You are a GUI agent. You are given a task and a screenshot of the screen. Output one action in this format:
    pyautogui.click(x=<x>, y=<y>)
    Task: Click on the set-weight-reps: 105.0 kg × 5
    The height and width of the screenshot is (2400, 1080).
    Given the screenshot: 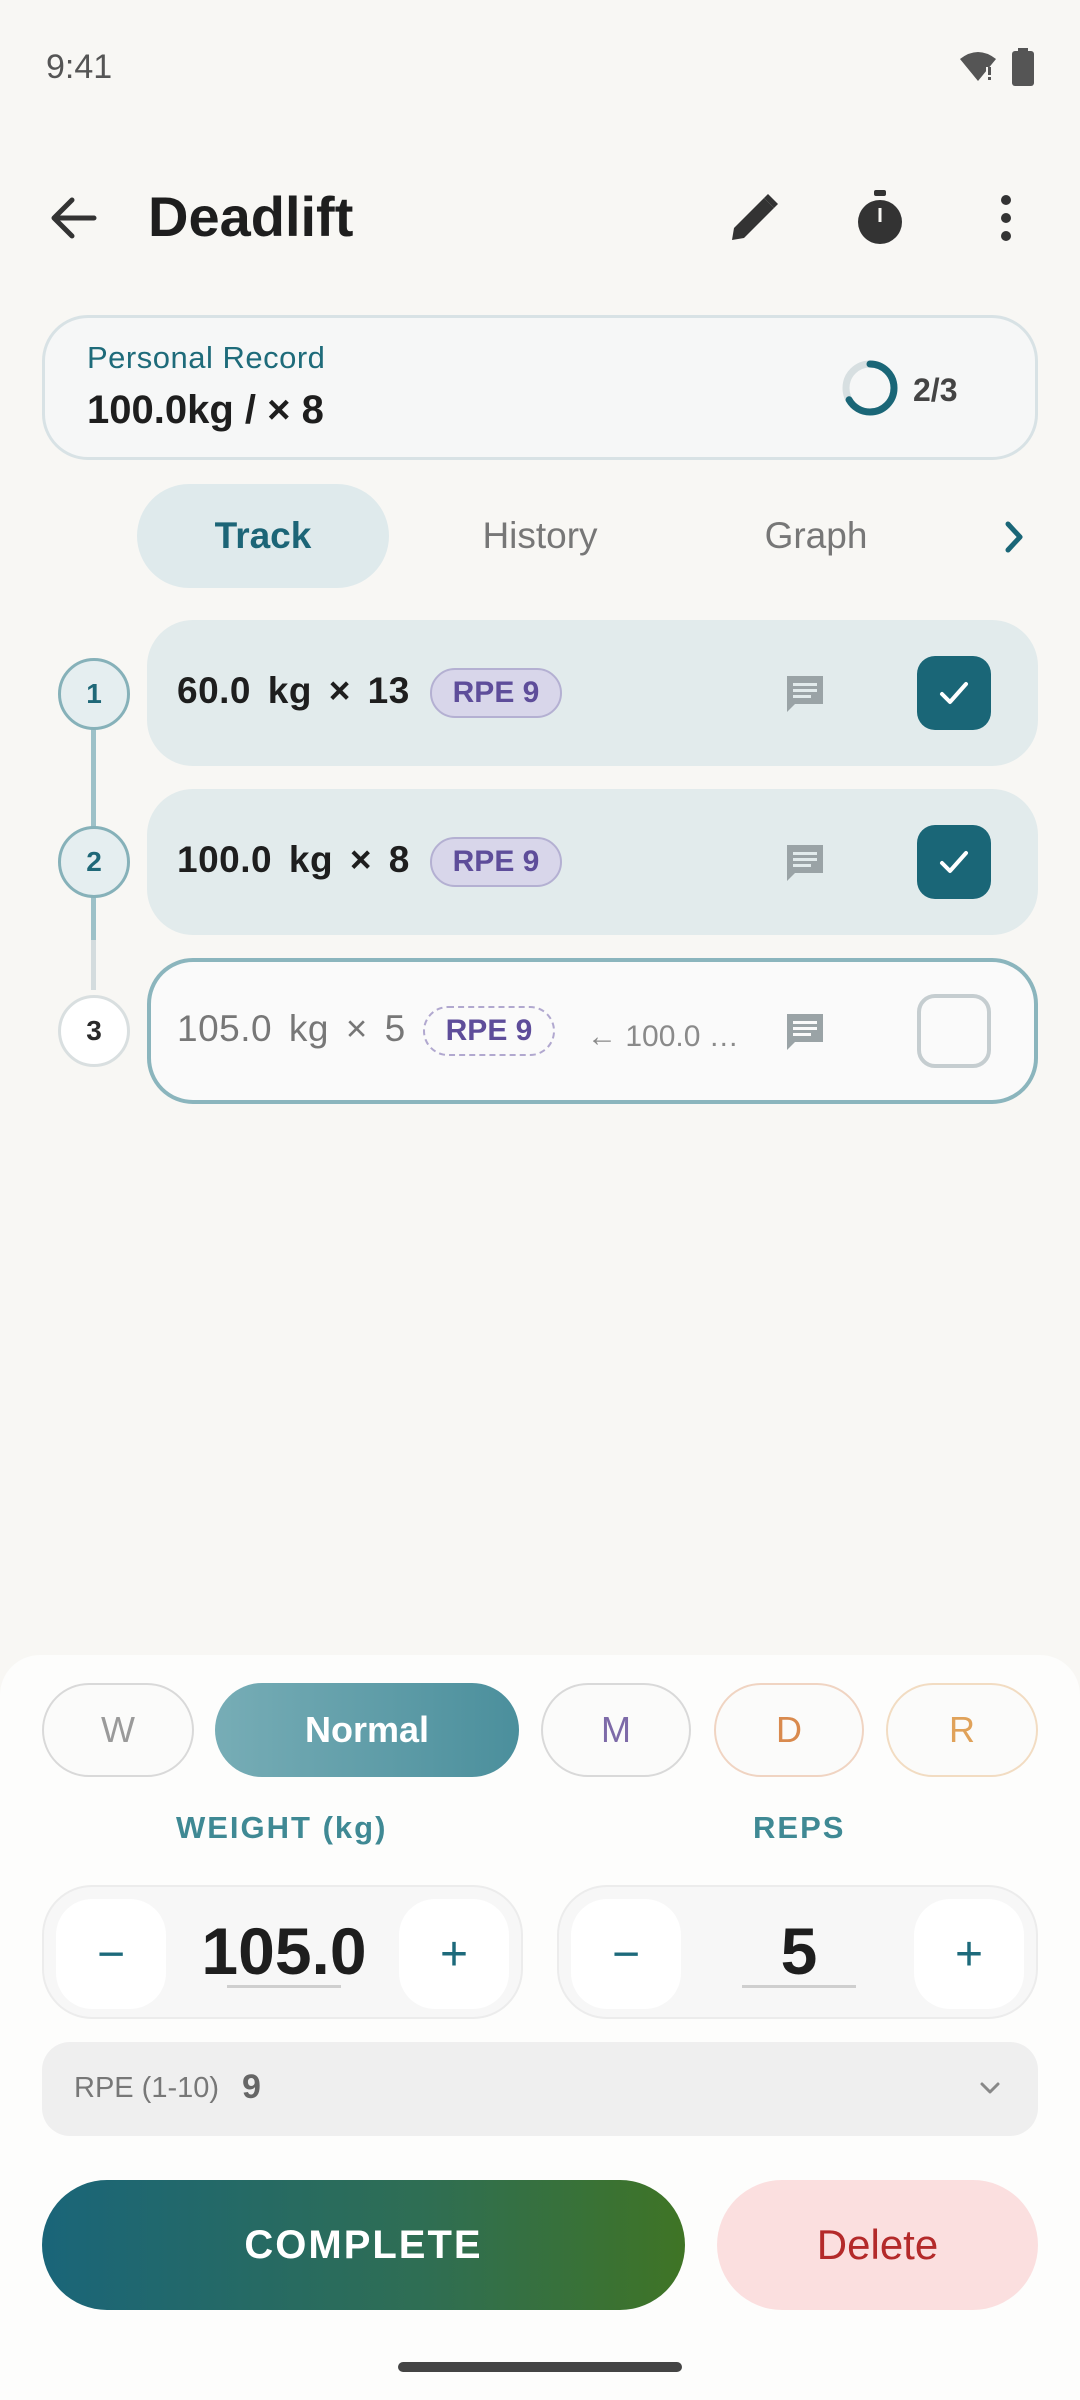 What is the action you would take?
    pyautogui.click(x=291, y=1028)
    